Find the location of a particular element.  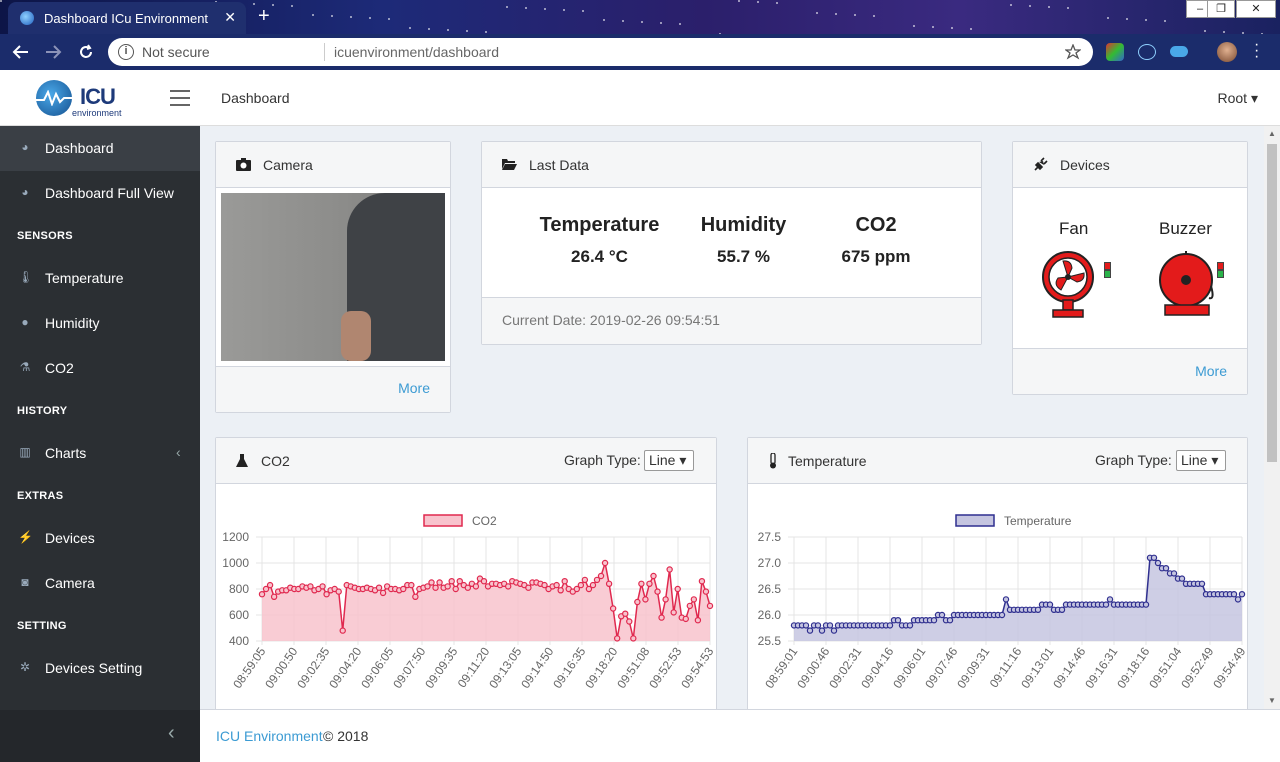

tab-close-icon: ✕ is located at coordinates (230, 17).